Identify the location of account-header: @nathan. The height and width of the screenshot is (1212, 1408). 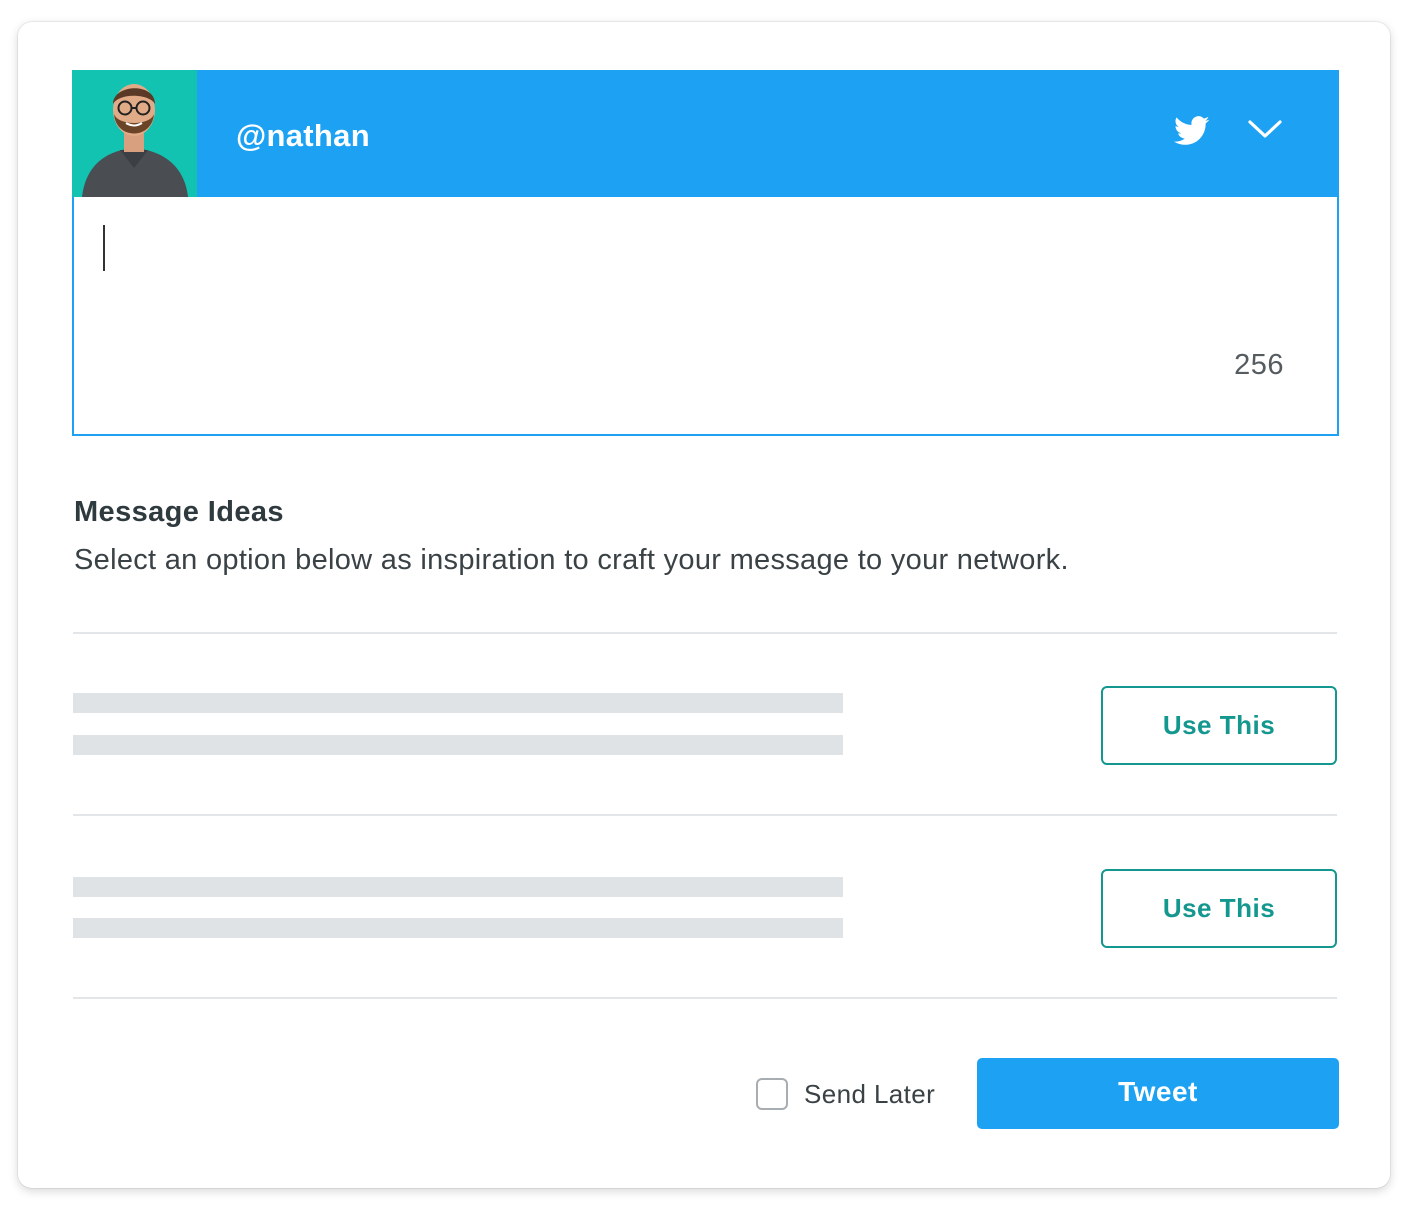
(705, 133).